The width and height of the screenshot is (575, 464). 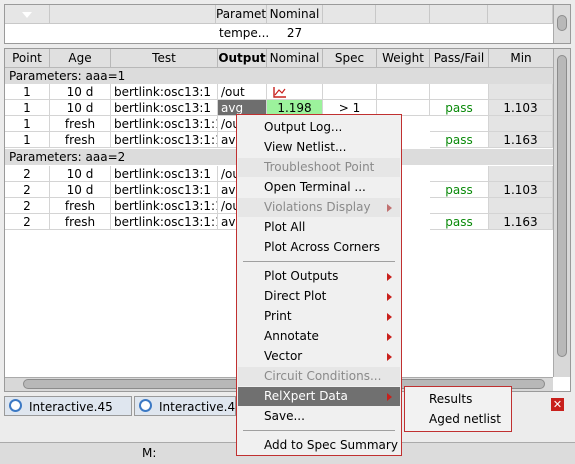 What do you see at coordinates (285, 227) in the screenshot?
I see `menu-item-label: Plot All` at bounding box center [285, 227].